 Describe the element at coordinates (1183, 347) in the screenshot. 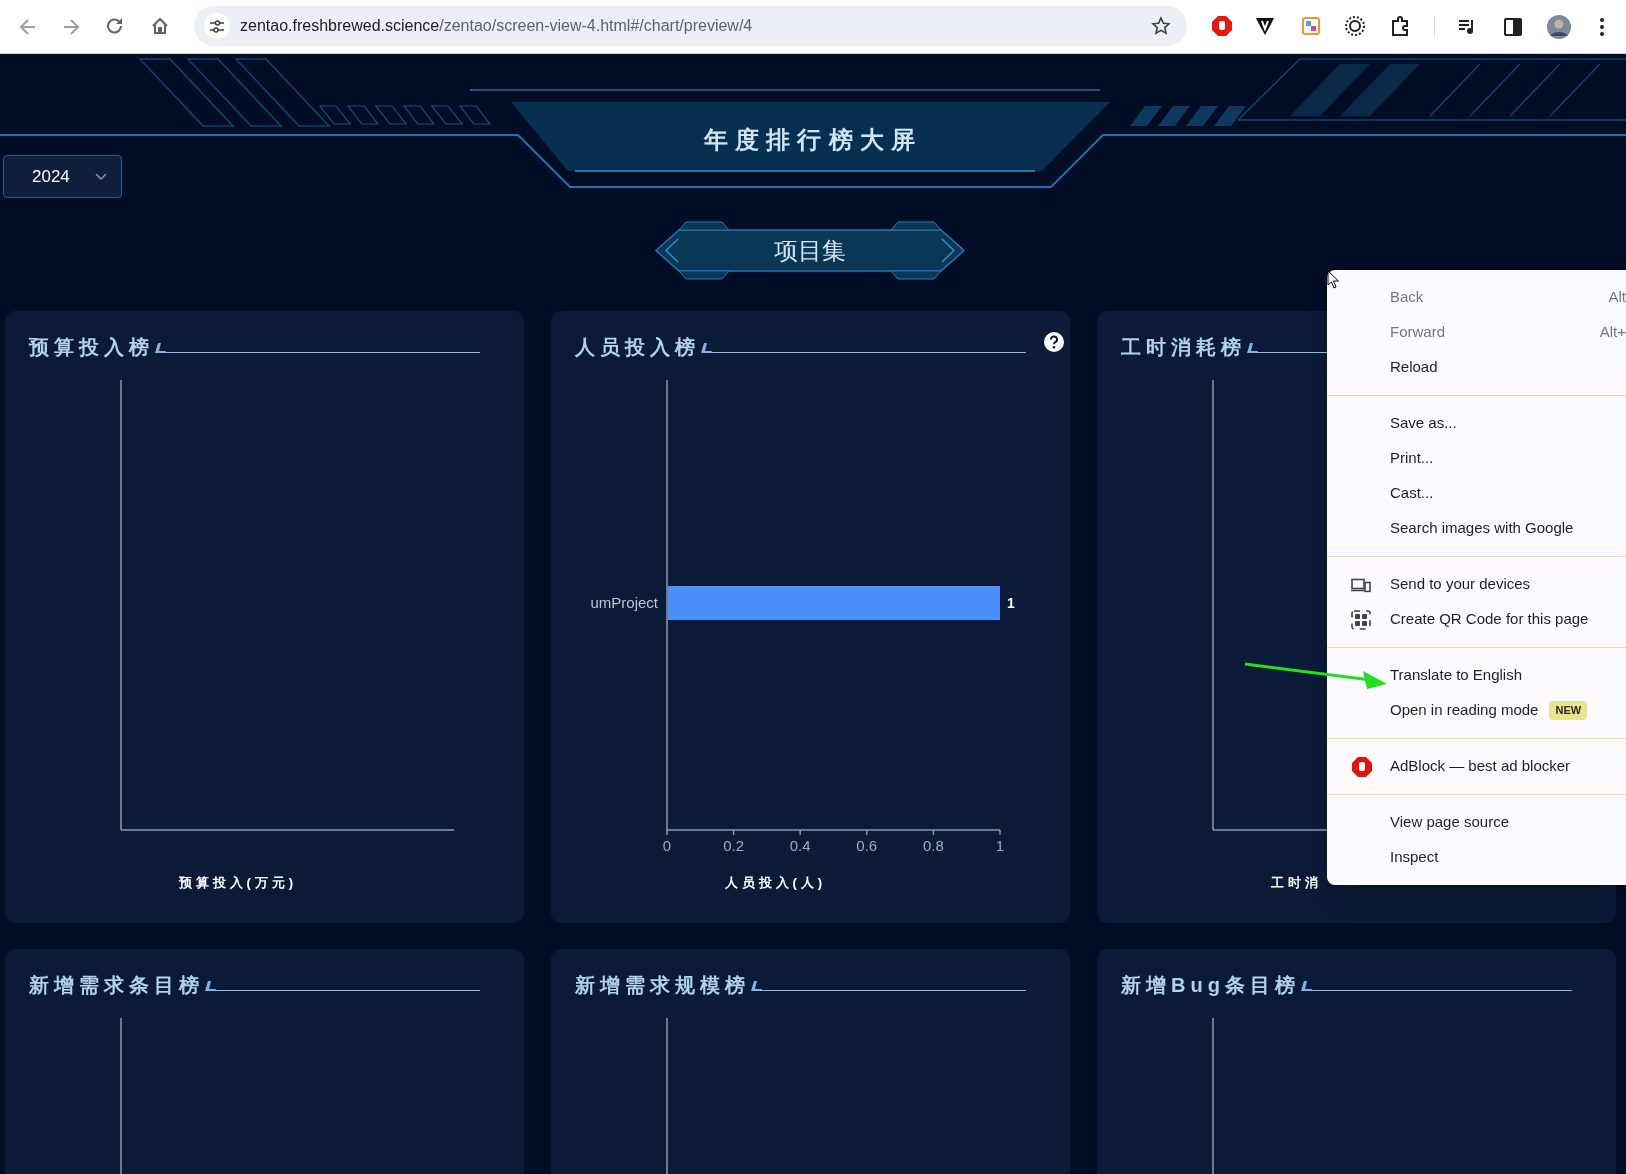

I see `card-title: 工时消耗榜` at that location.